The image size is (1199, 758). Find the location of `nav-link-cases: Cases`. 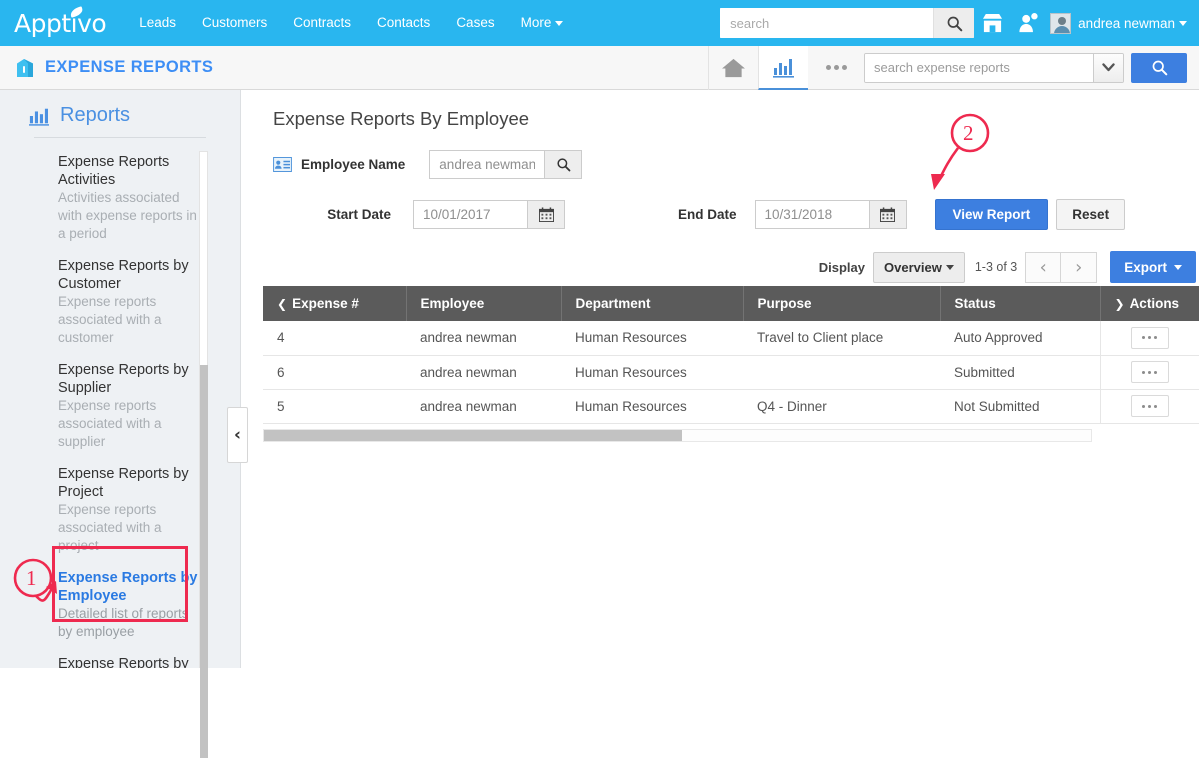

nav-link-cases: Cases is located at coordinates (475, 23).